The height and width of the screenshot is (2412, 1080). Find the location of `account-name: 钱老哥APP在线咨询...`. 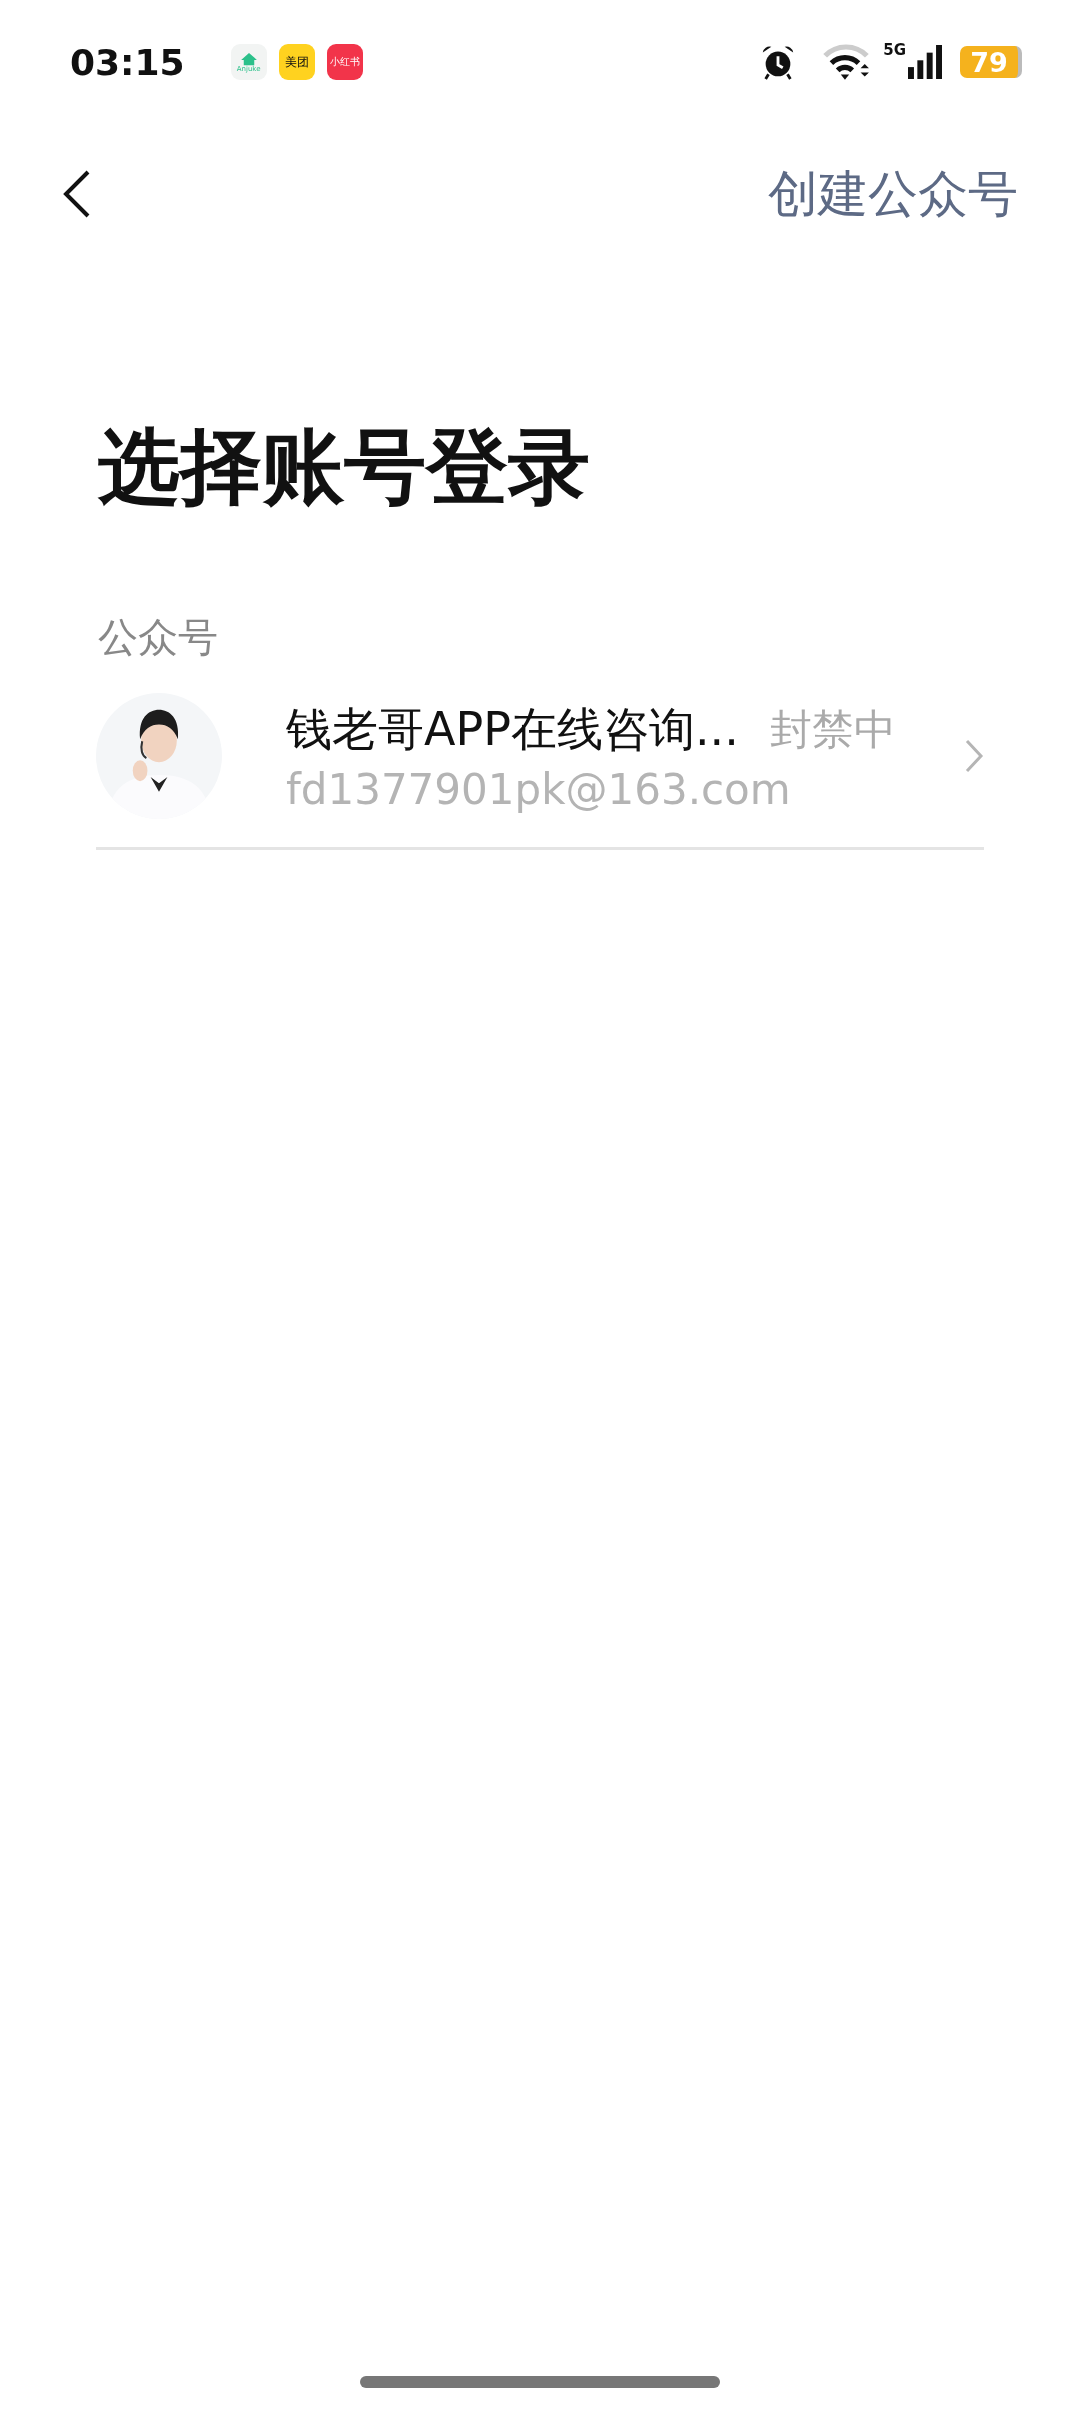

account-name: 钱老哥APP在线咨询... is located at coordinates (513, 729).